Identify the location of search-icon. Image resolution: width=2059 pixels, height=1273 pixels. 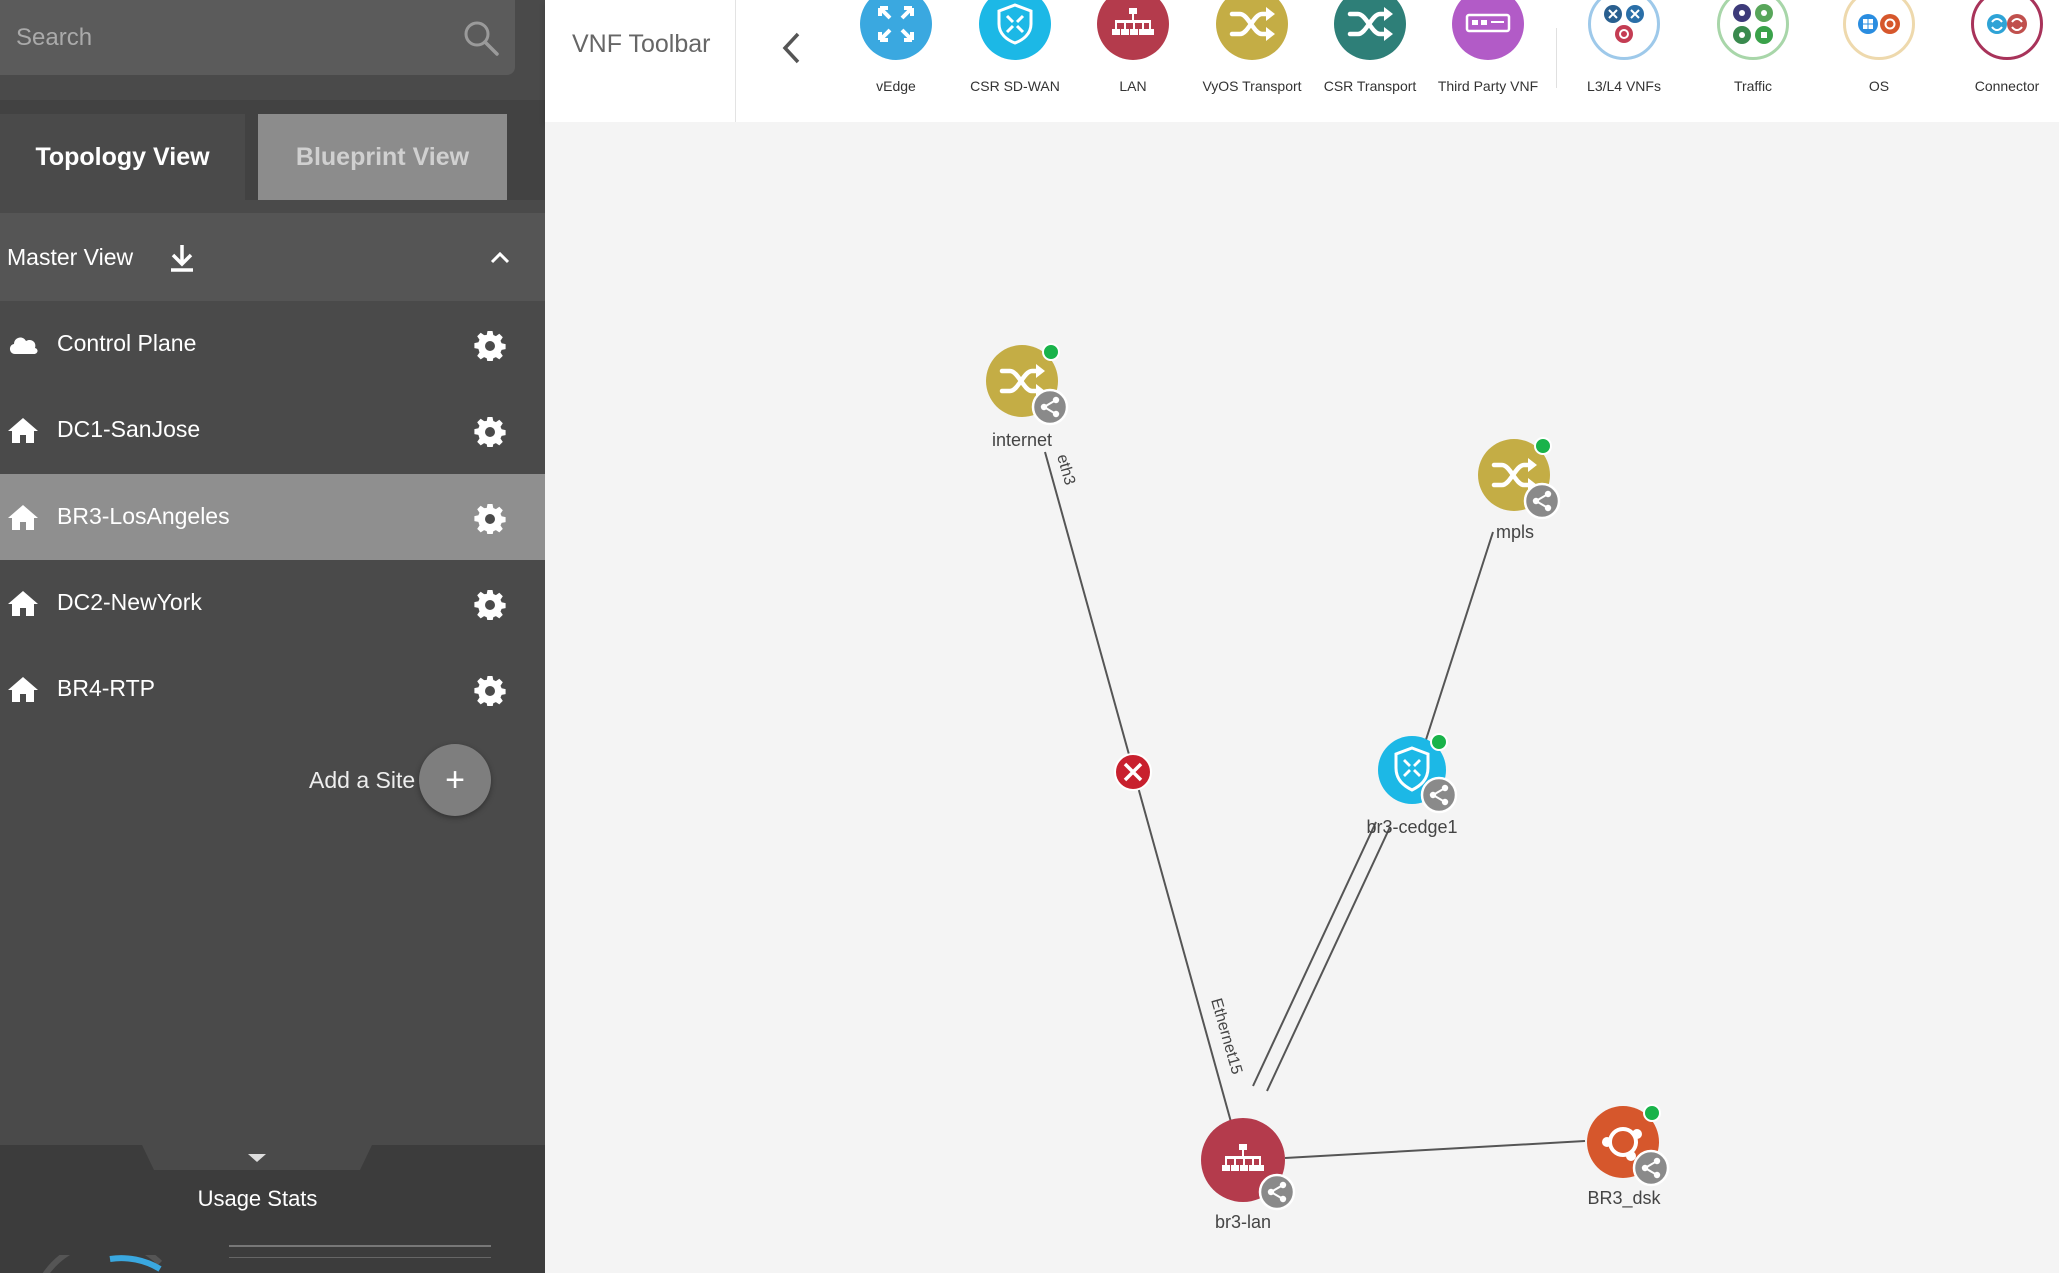
(481, 38).